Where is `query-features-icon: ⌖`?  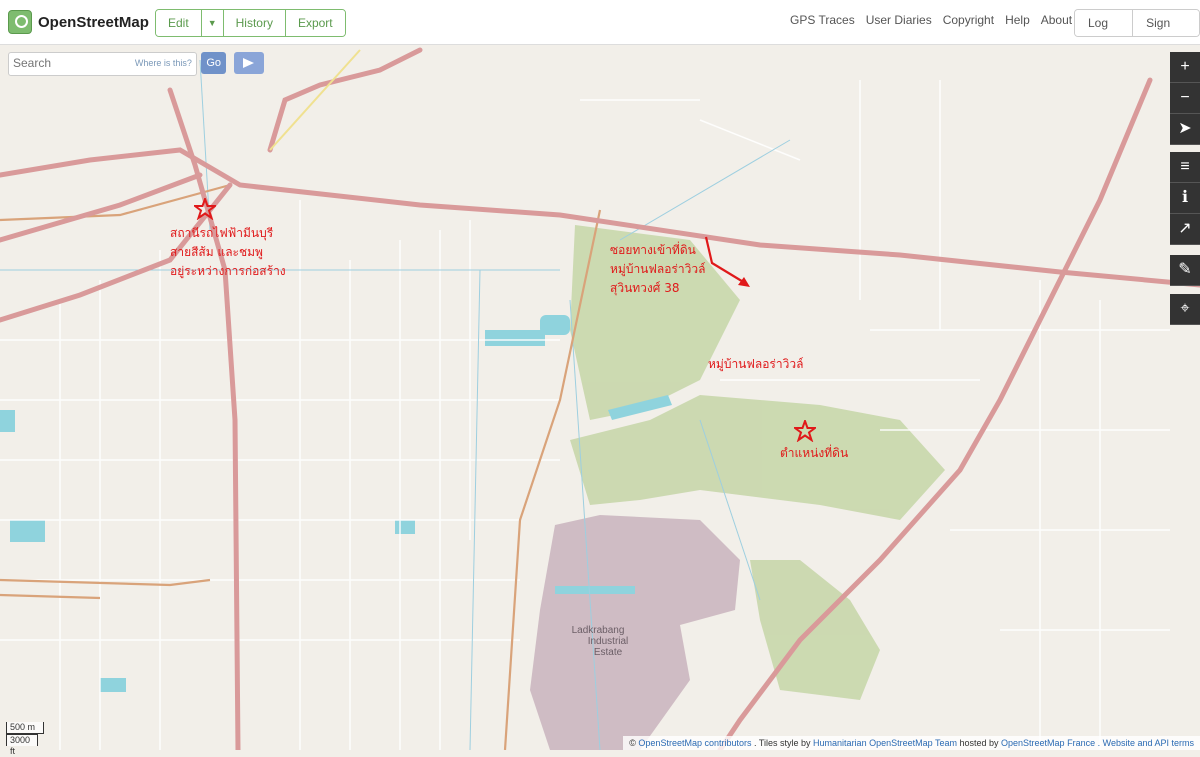
query-features-icon: ⌖ is located at coordinates (1185, 309).